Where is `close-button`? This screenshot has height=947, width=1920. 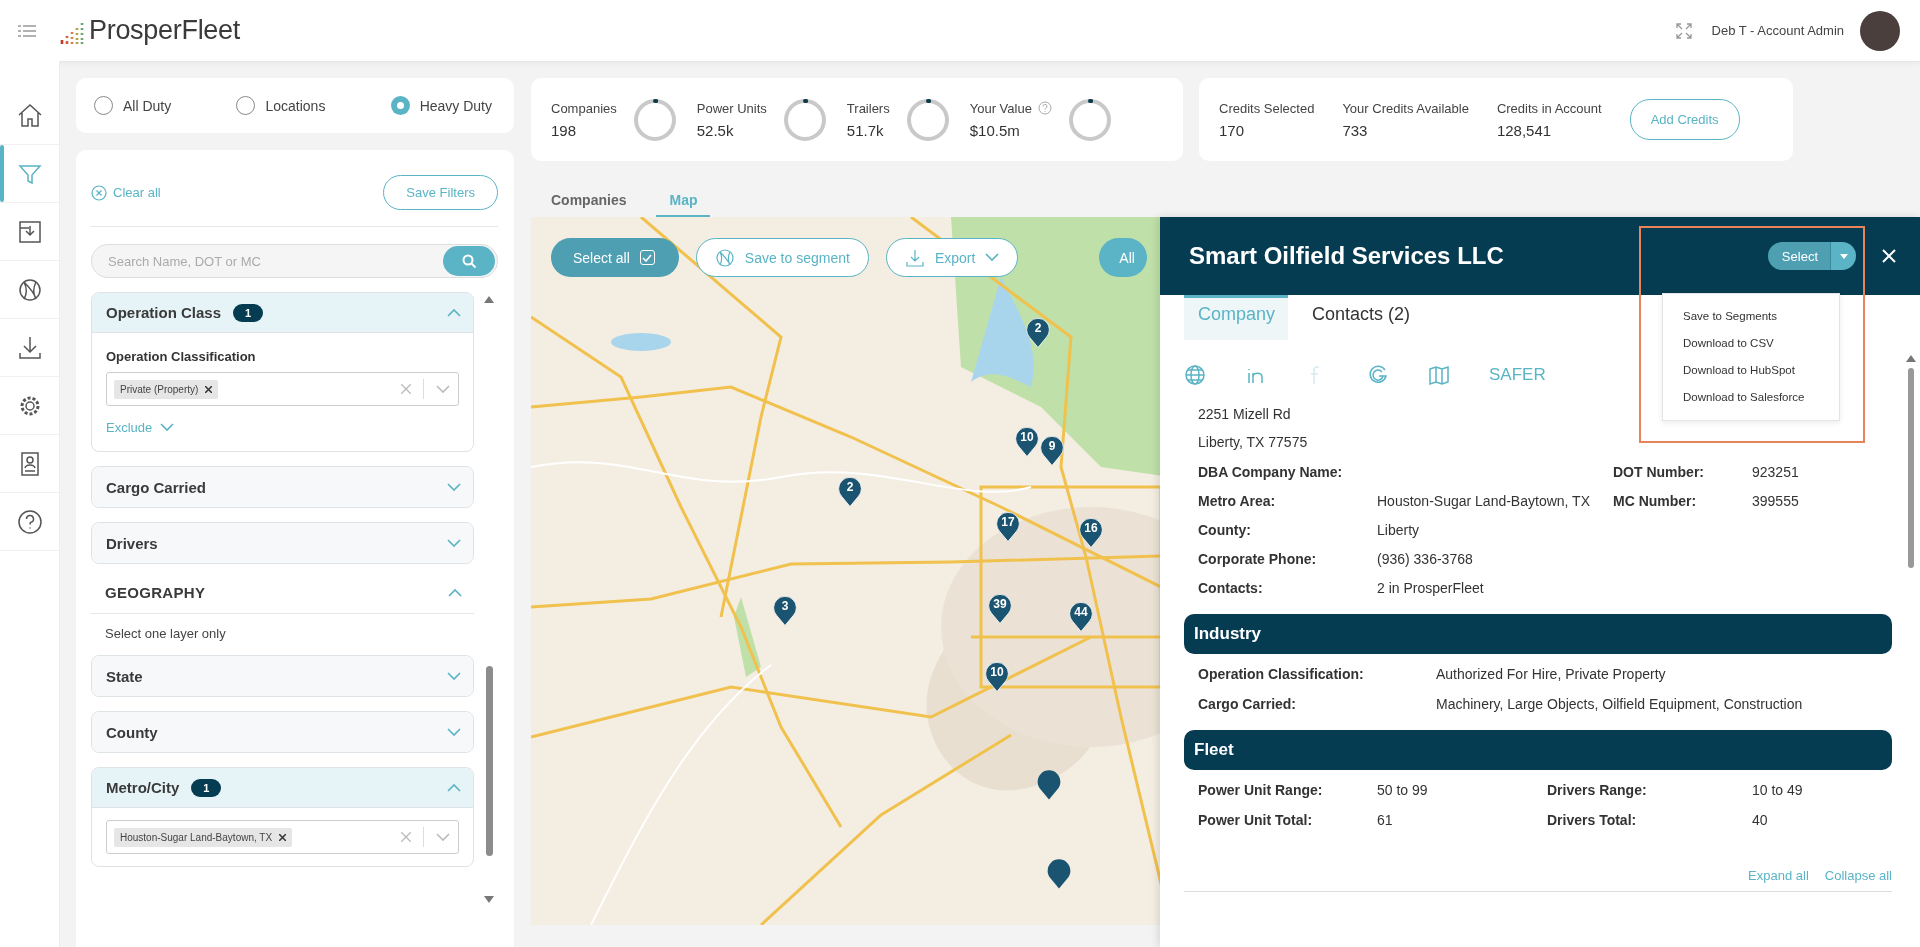
close-button is located at coordinates (1889, 256).